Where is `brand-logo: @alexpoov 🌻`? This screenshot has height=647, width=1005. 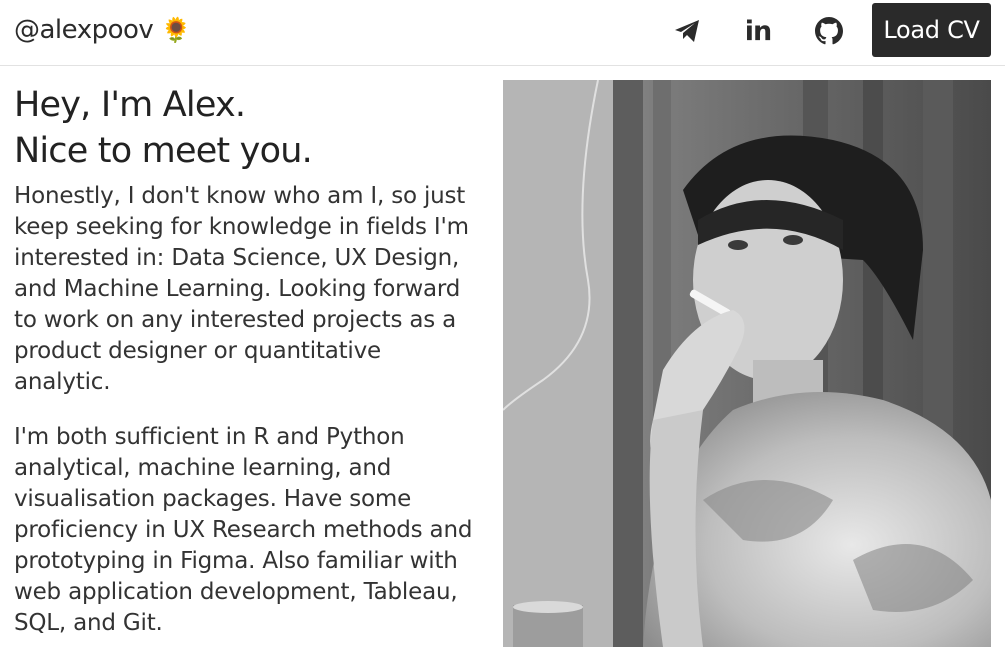 brand-logo: @alexpoov 🌻 is located at coordinates (102, 30).